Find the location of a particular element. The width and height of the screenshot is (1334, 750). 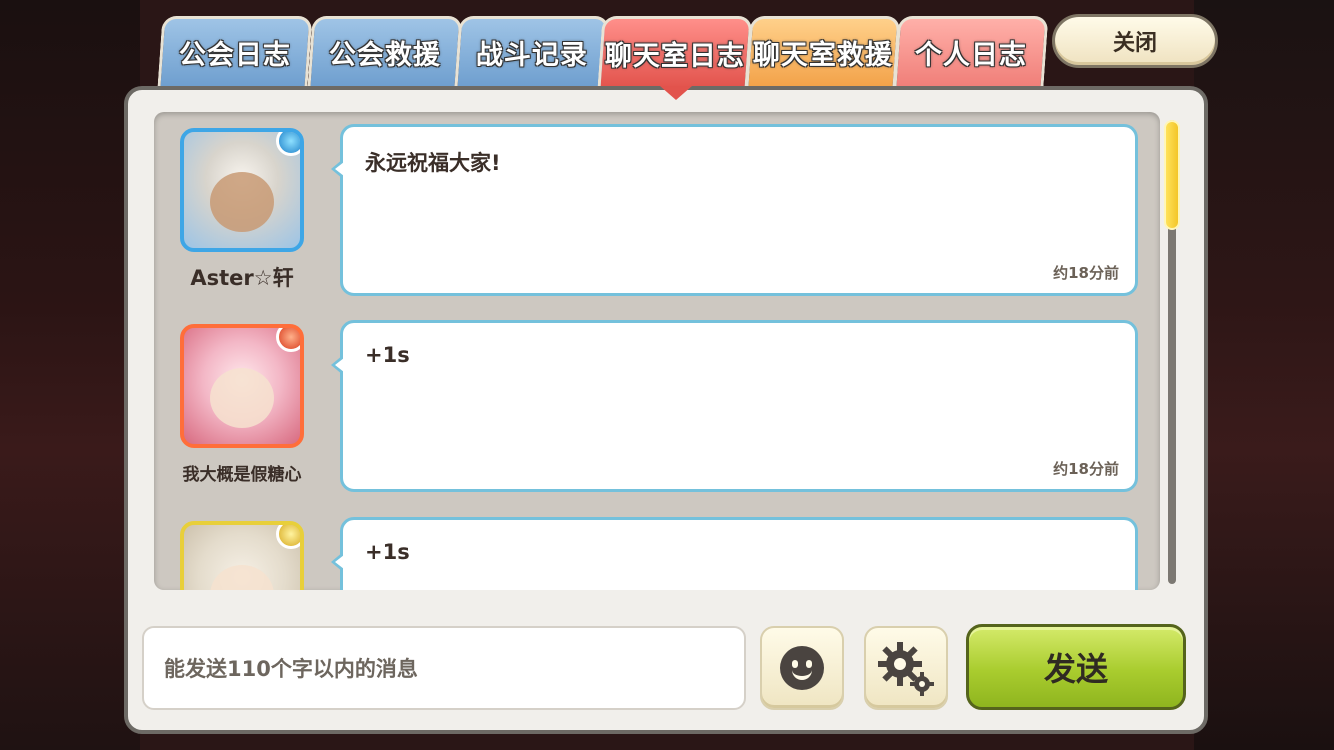

send-button: 发送 is located at coordinates (1076, 667).